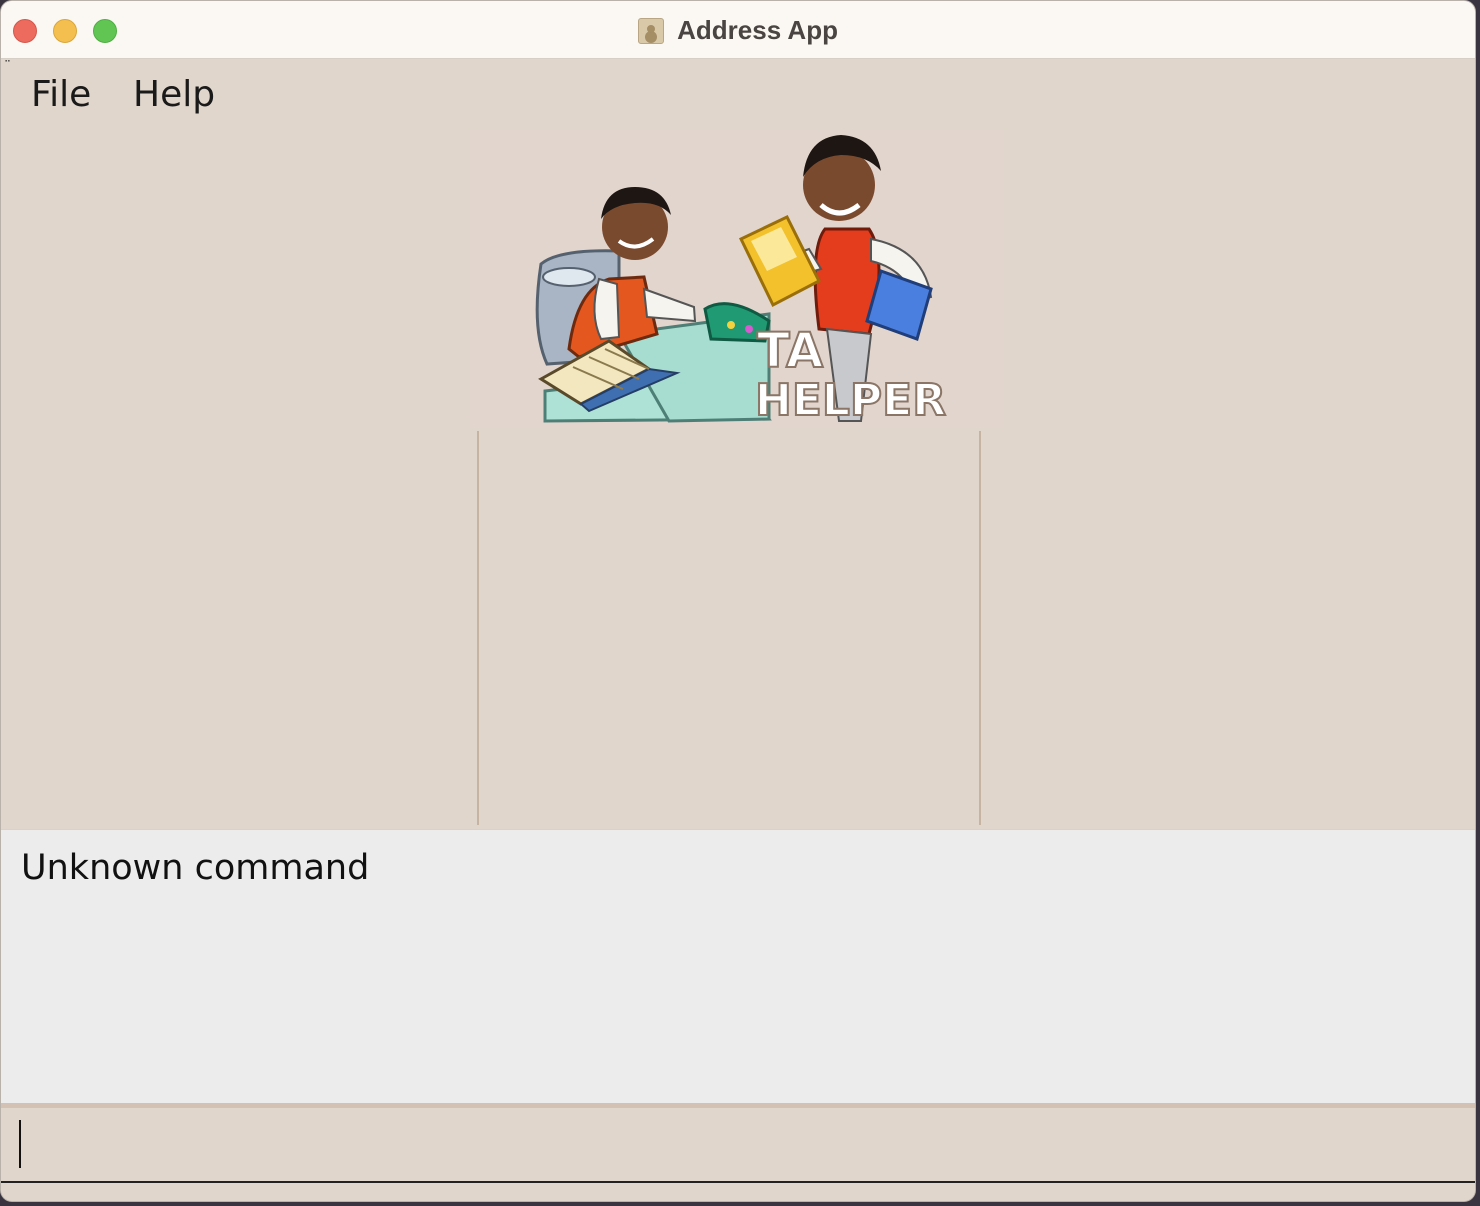 This screenshot has height=1206, width=1480. Describe the element at coordinates (7, 67) in the screenshot. I see `drag-handle: ¨` at that location.